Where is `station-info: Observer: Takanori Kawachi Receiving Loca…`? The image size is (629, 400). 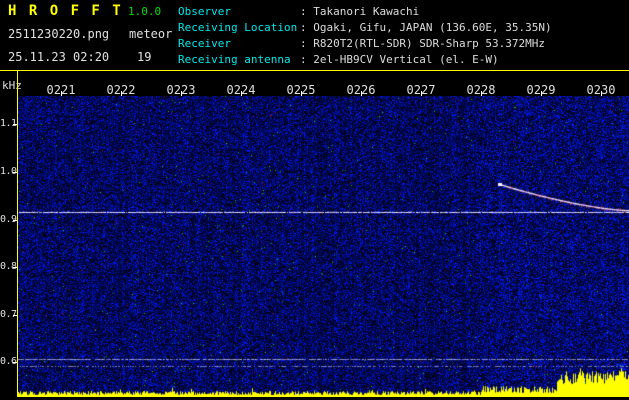
station-info: Observer: Takanori Kawachi Receiving Loca… is located at coordinates (365, 36).